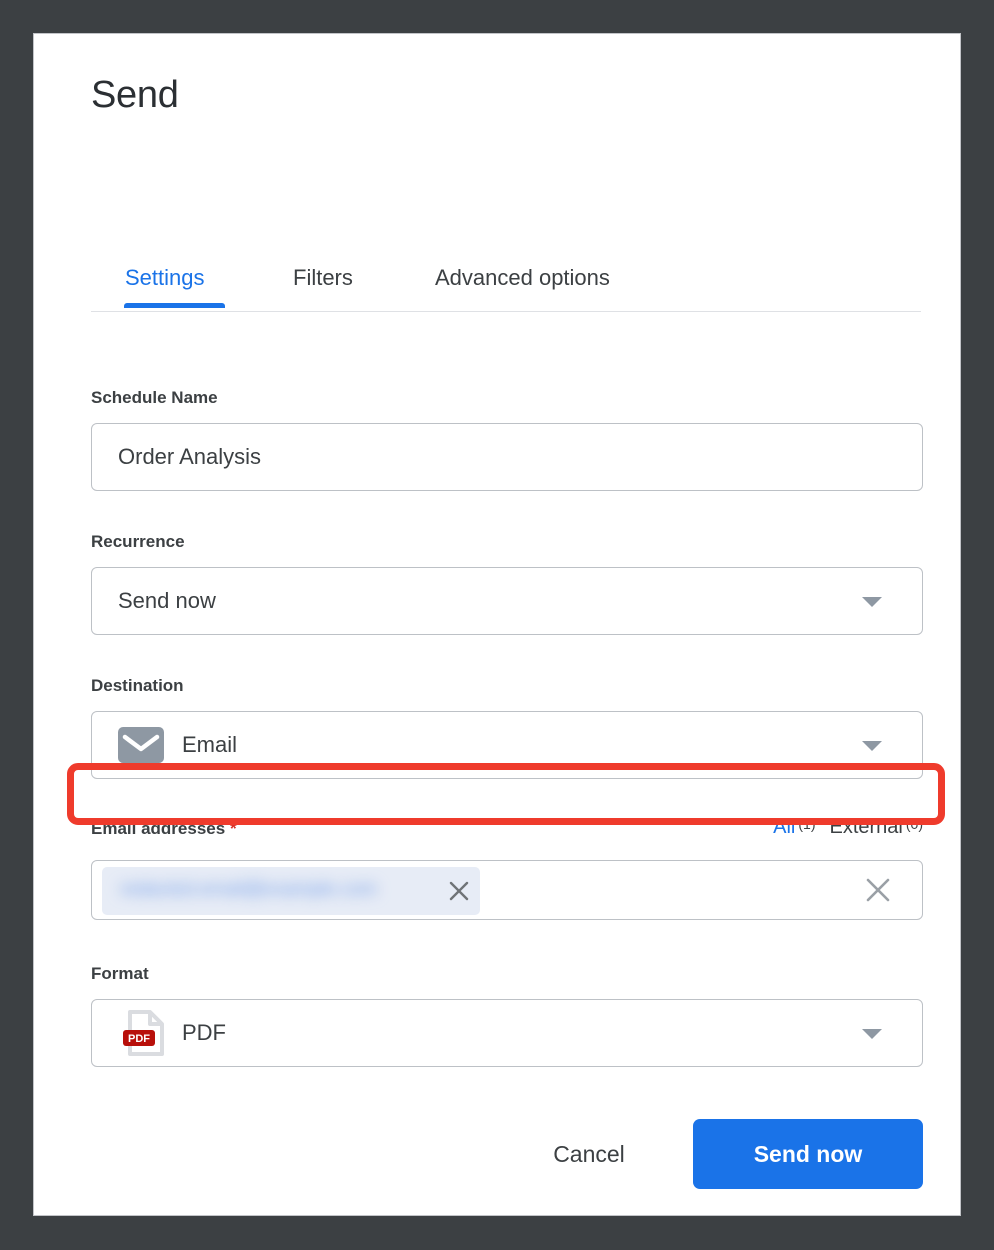 This screenshot has width=994, height=1250. Describe the element at coordinates (808, 1154) in the screenshot. I see `send-now-button: Send now` at that location.